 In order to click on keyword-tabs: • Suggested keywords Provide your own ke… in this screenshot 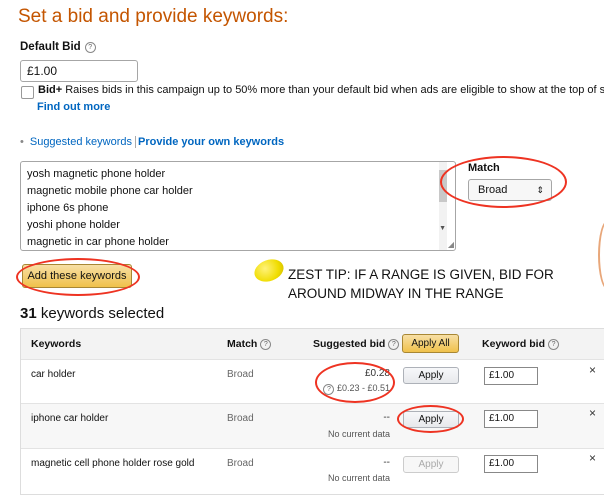, I will do `click(152, 142)`.